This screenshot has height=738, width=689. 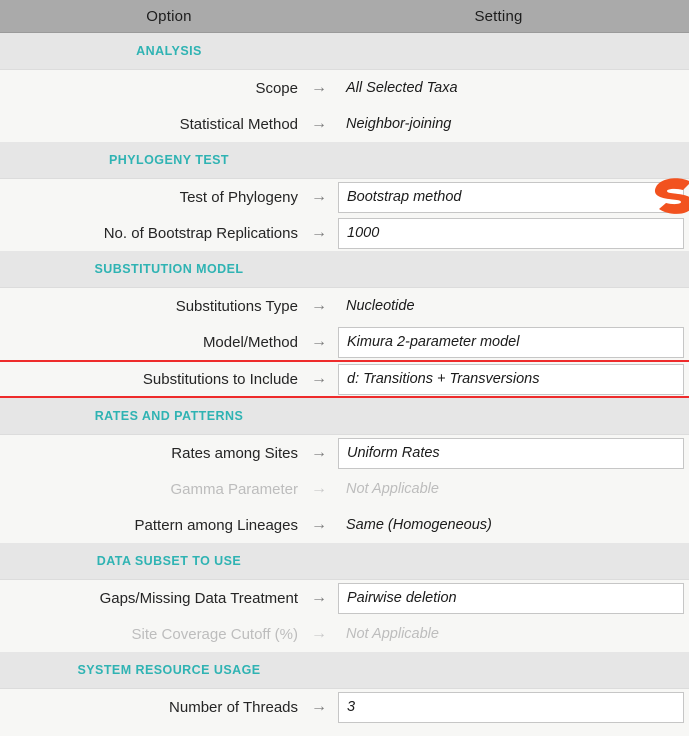 I want to click on setting-value-input: Pairwise deletion, so click(x=511, y=598).